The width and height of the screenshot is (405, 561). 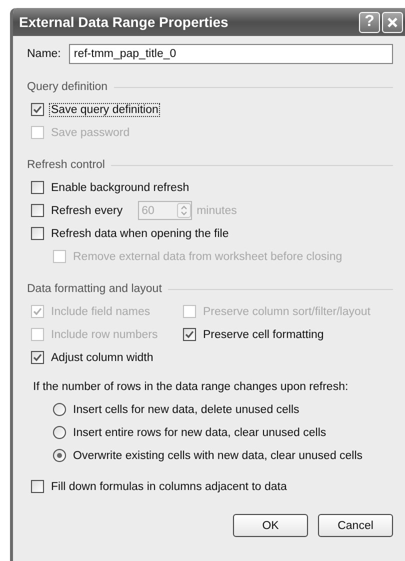 What do you see at coordinates (124, 22) in the screenshot?
I see `window-title: External Data Range Properties` at bounding box center [124, 22].